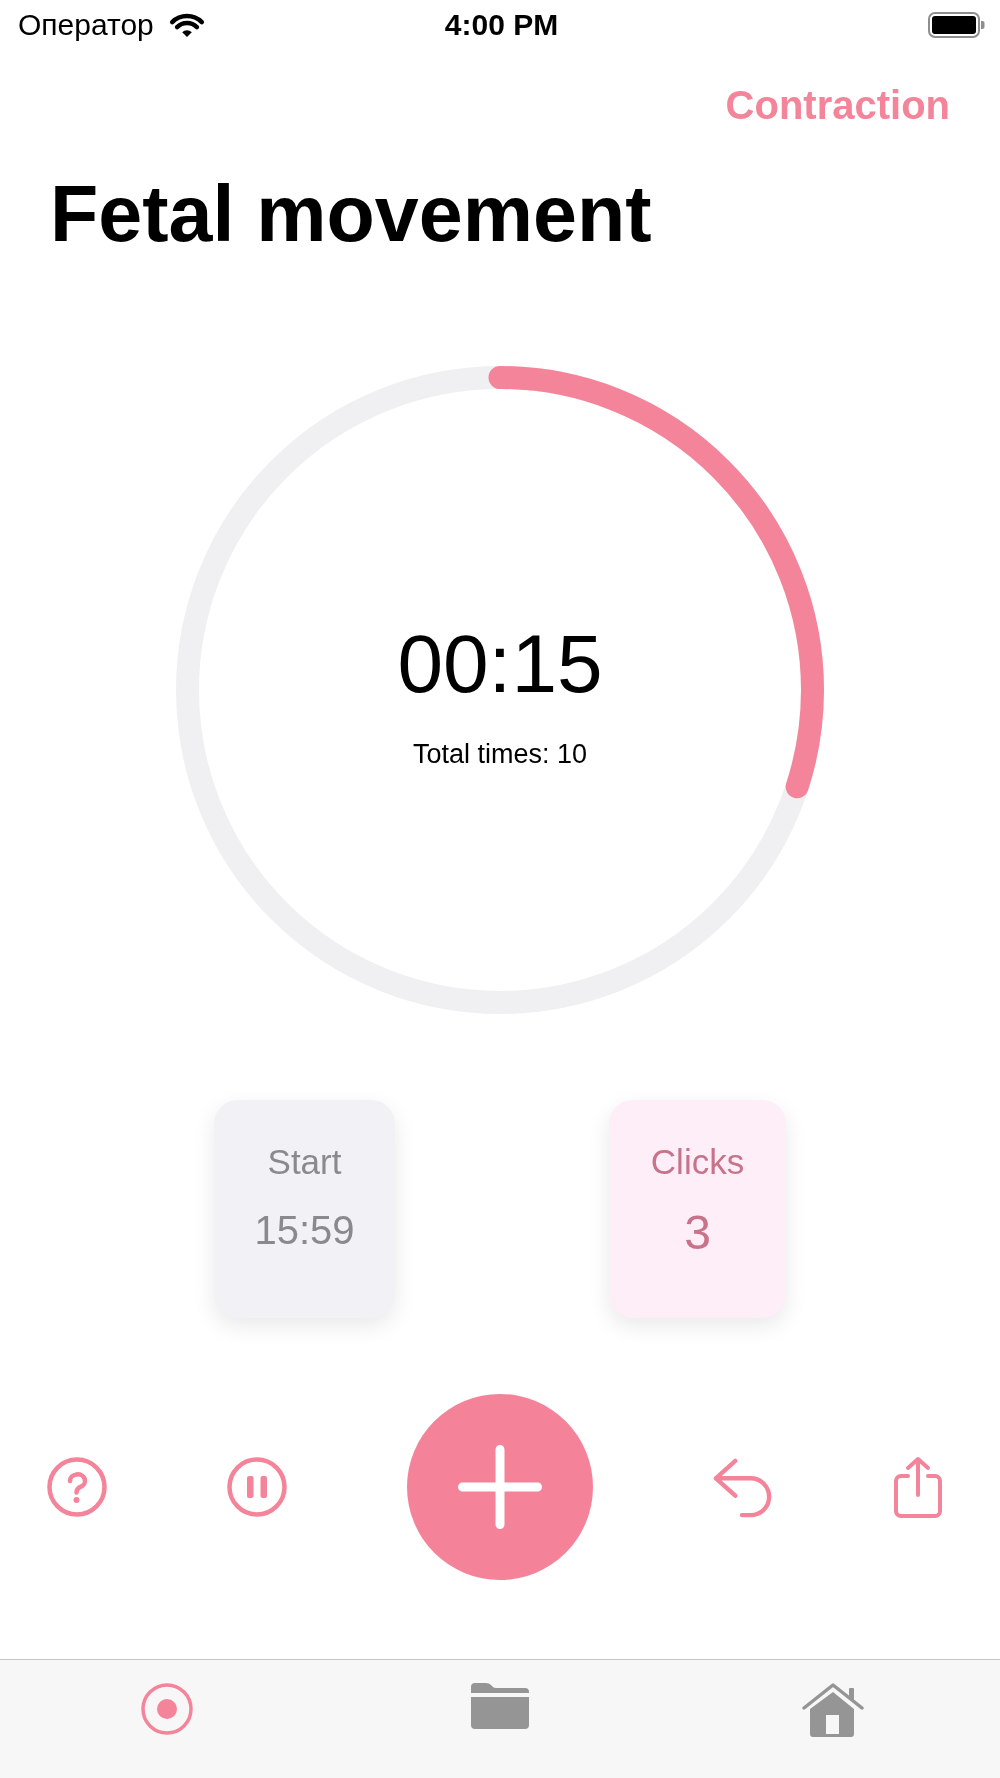 The image size is (1000, 1778). Describe the element at coordinates (86, 25) in the screenshot. I see `carrier-name: Оператор` at that location.